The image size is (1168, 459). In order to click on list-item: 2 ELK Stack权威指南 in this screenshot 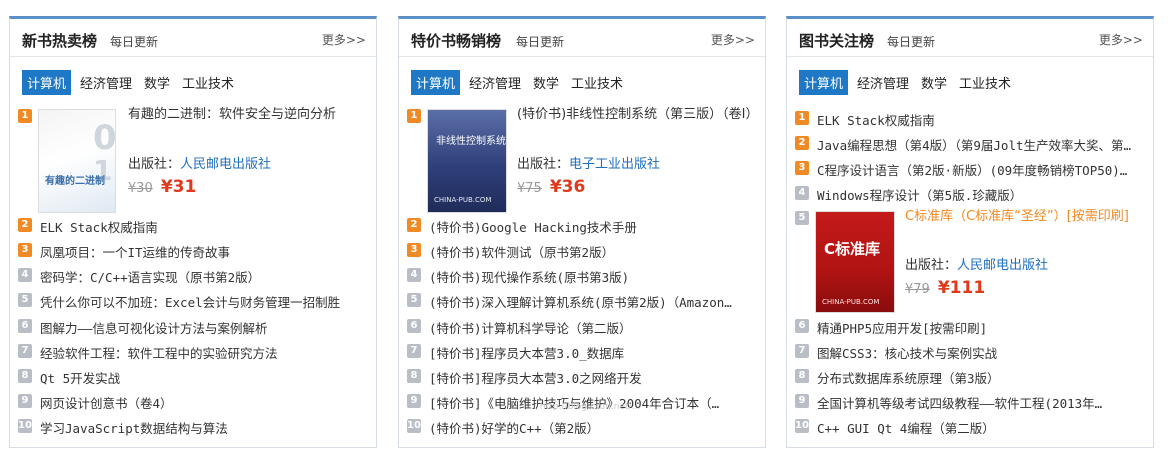, I will do `click(193, 225)`.